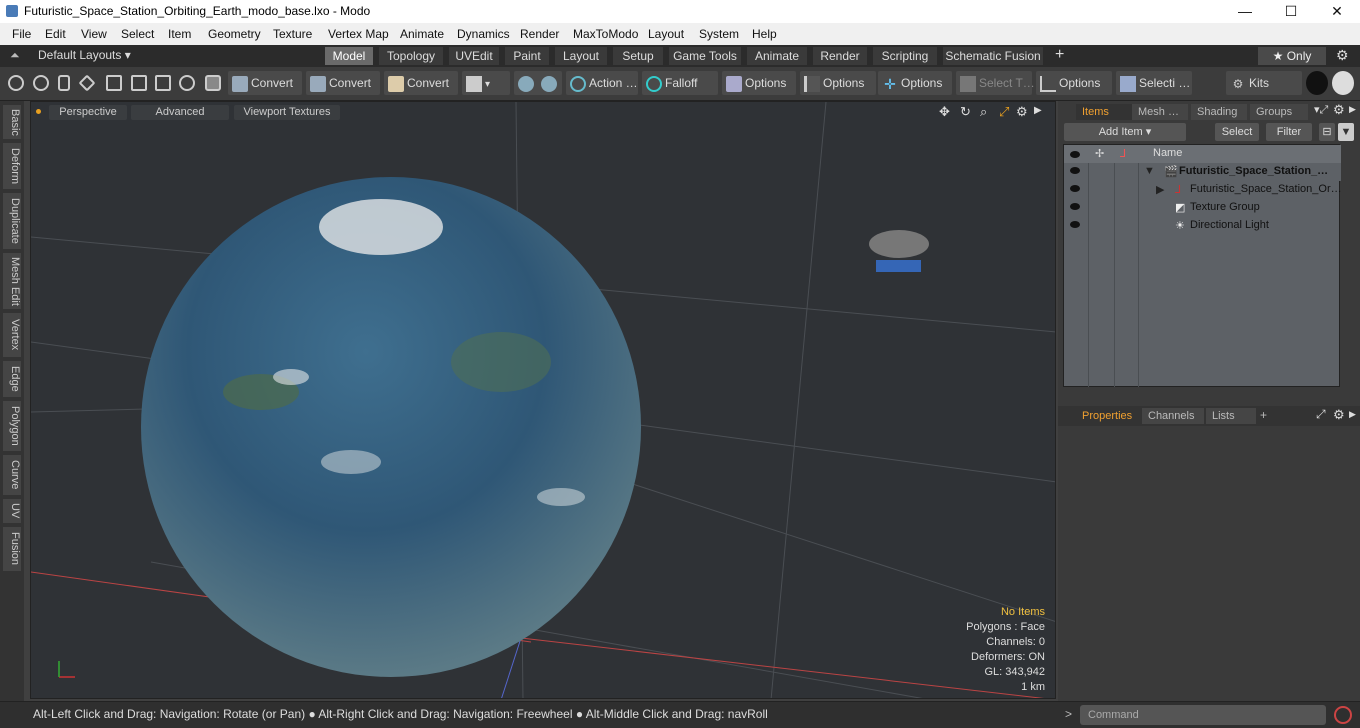  Describe the element at coordinates (1321, 414) in the screenshot. I see `properties-expand-icon: ⤢` at that location.